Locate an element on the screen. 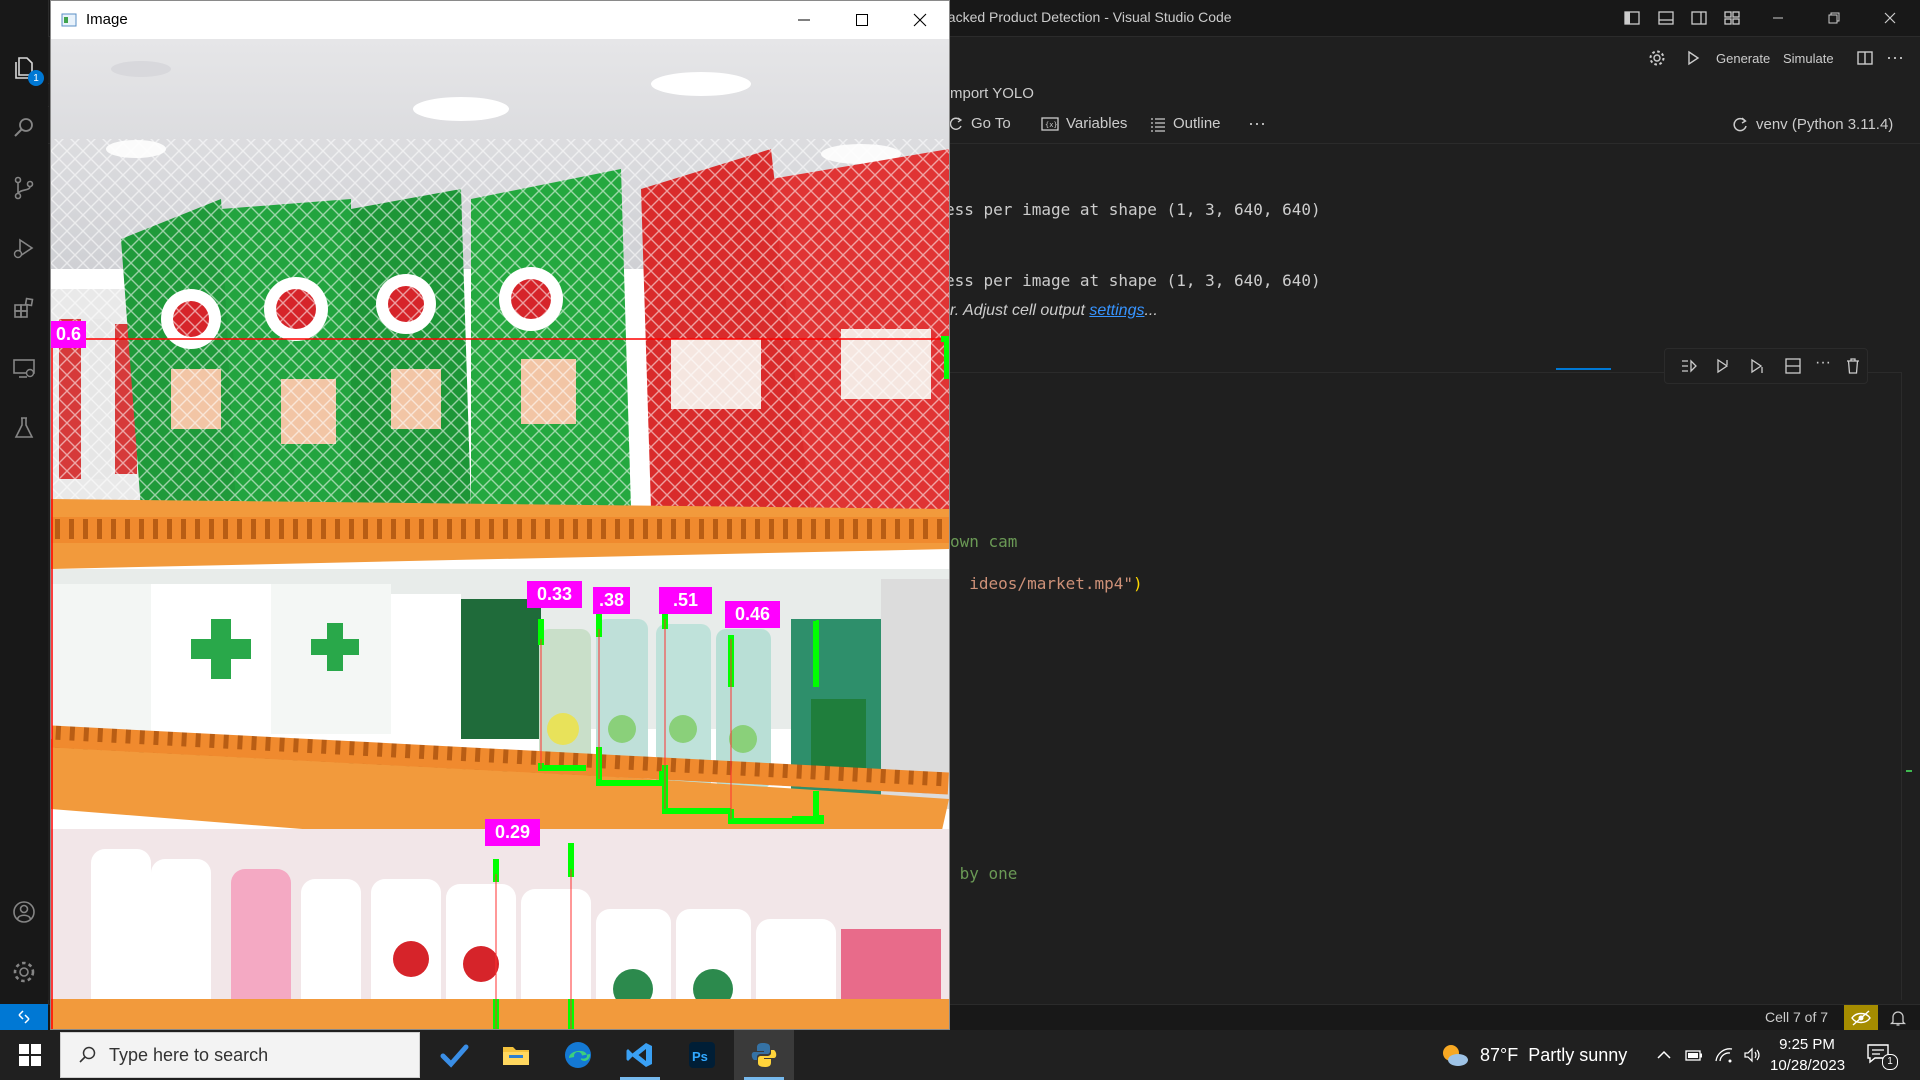 The image size is (1920, 1080). cell-count: Cell 7 of 7 is located at coordinates (1796, 1017).